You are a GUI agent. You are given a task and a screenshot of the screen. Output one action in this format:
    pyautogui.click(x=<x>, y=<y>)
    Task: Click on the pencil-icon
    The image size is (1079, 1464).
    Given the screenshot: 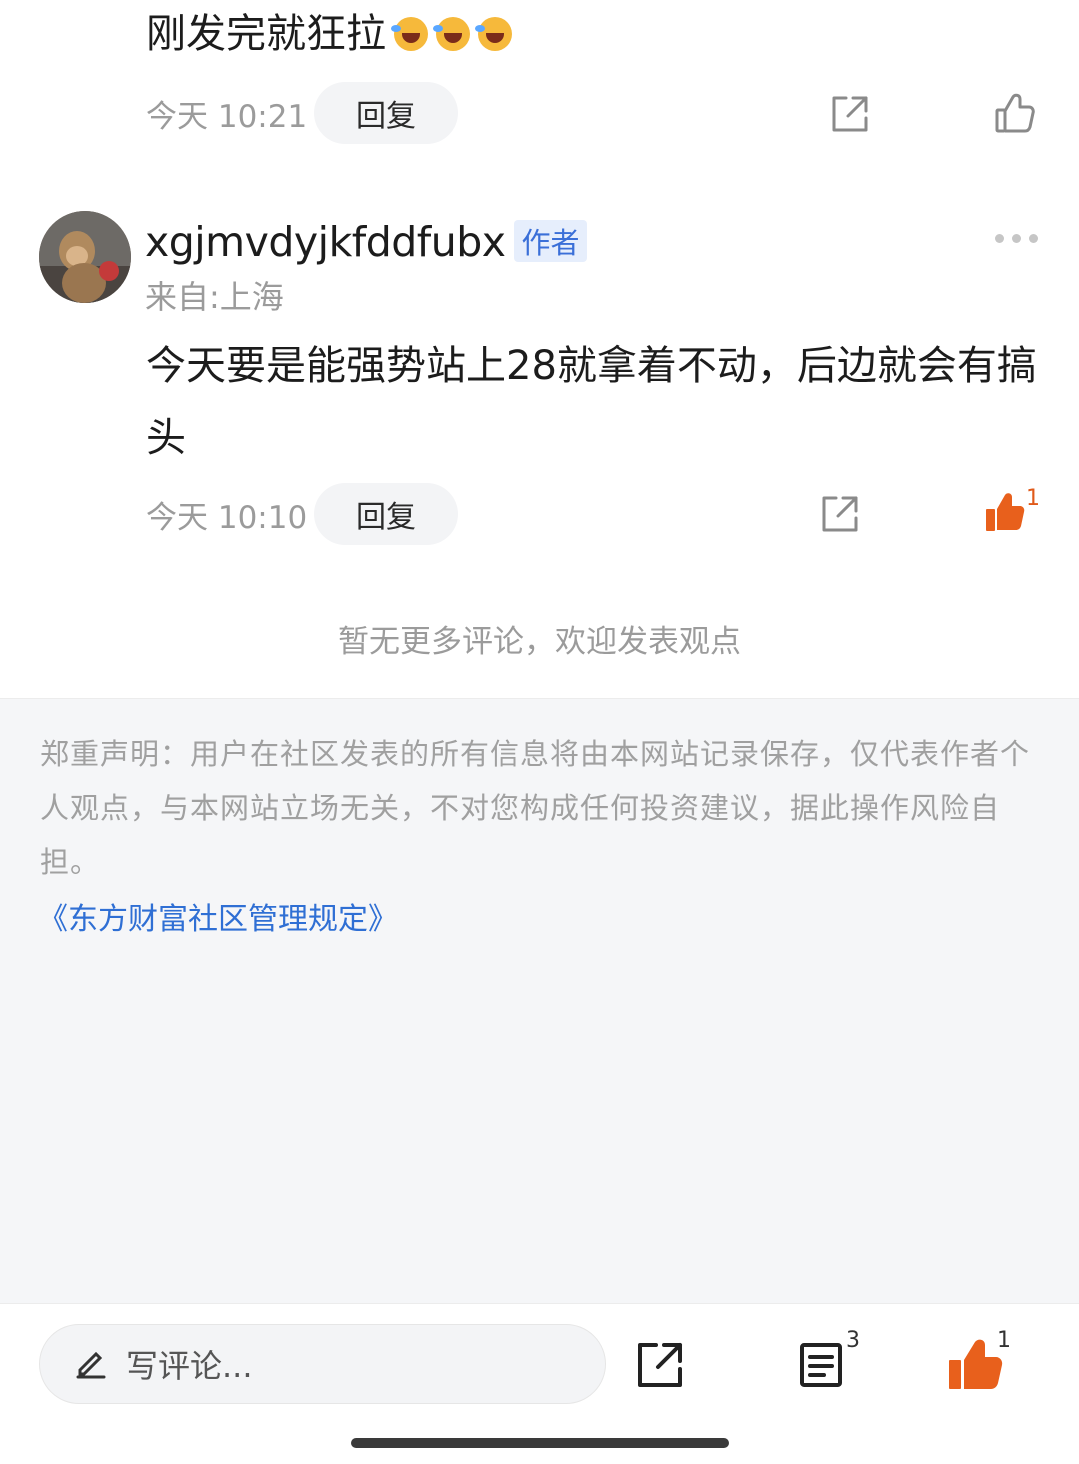 What is the action you would take?
    pyautogui.click(x=91, y=1364)
    